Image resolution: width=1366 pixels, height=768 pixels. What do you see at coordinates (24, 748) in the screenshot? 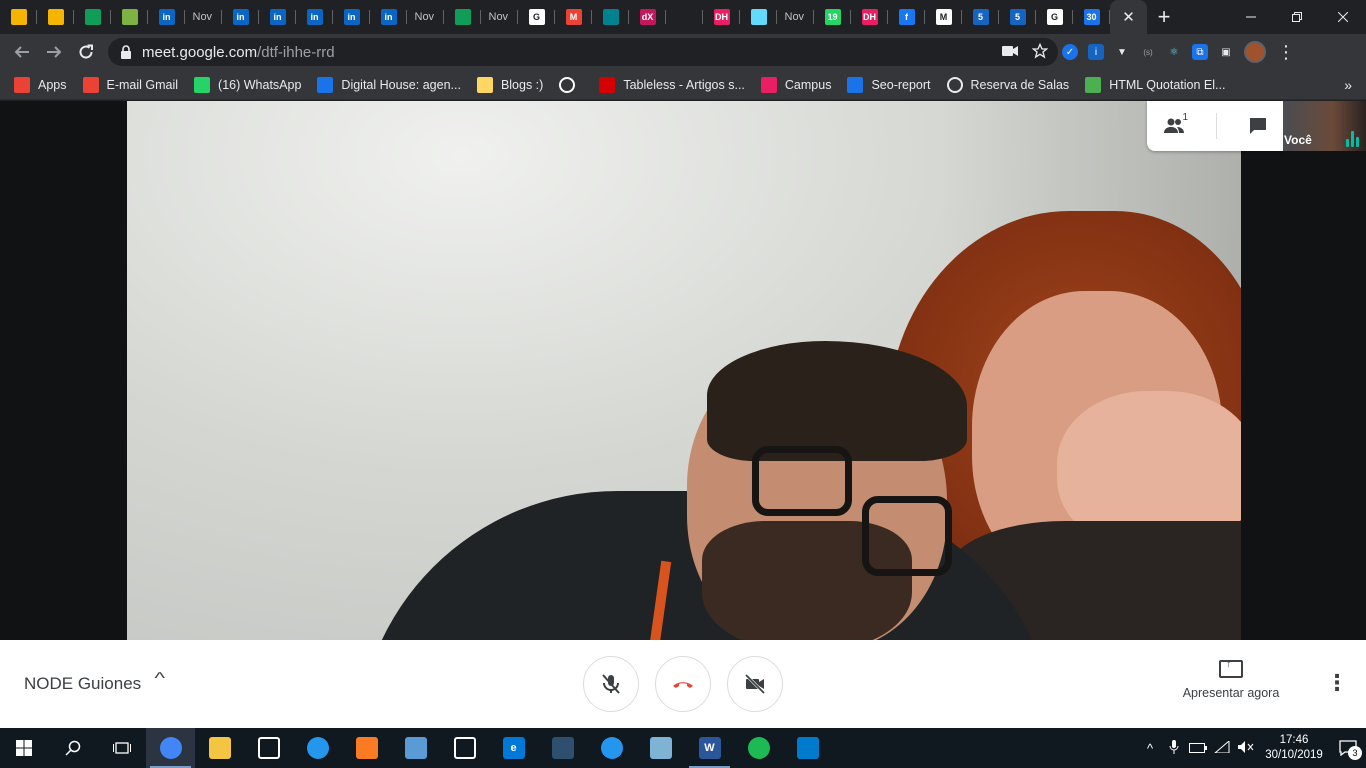
I see `start-button` at bounding box center [24, 748].